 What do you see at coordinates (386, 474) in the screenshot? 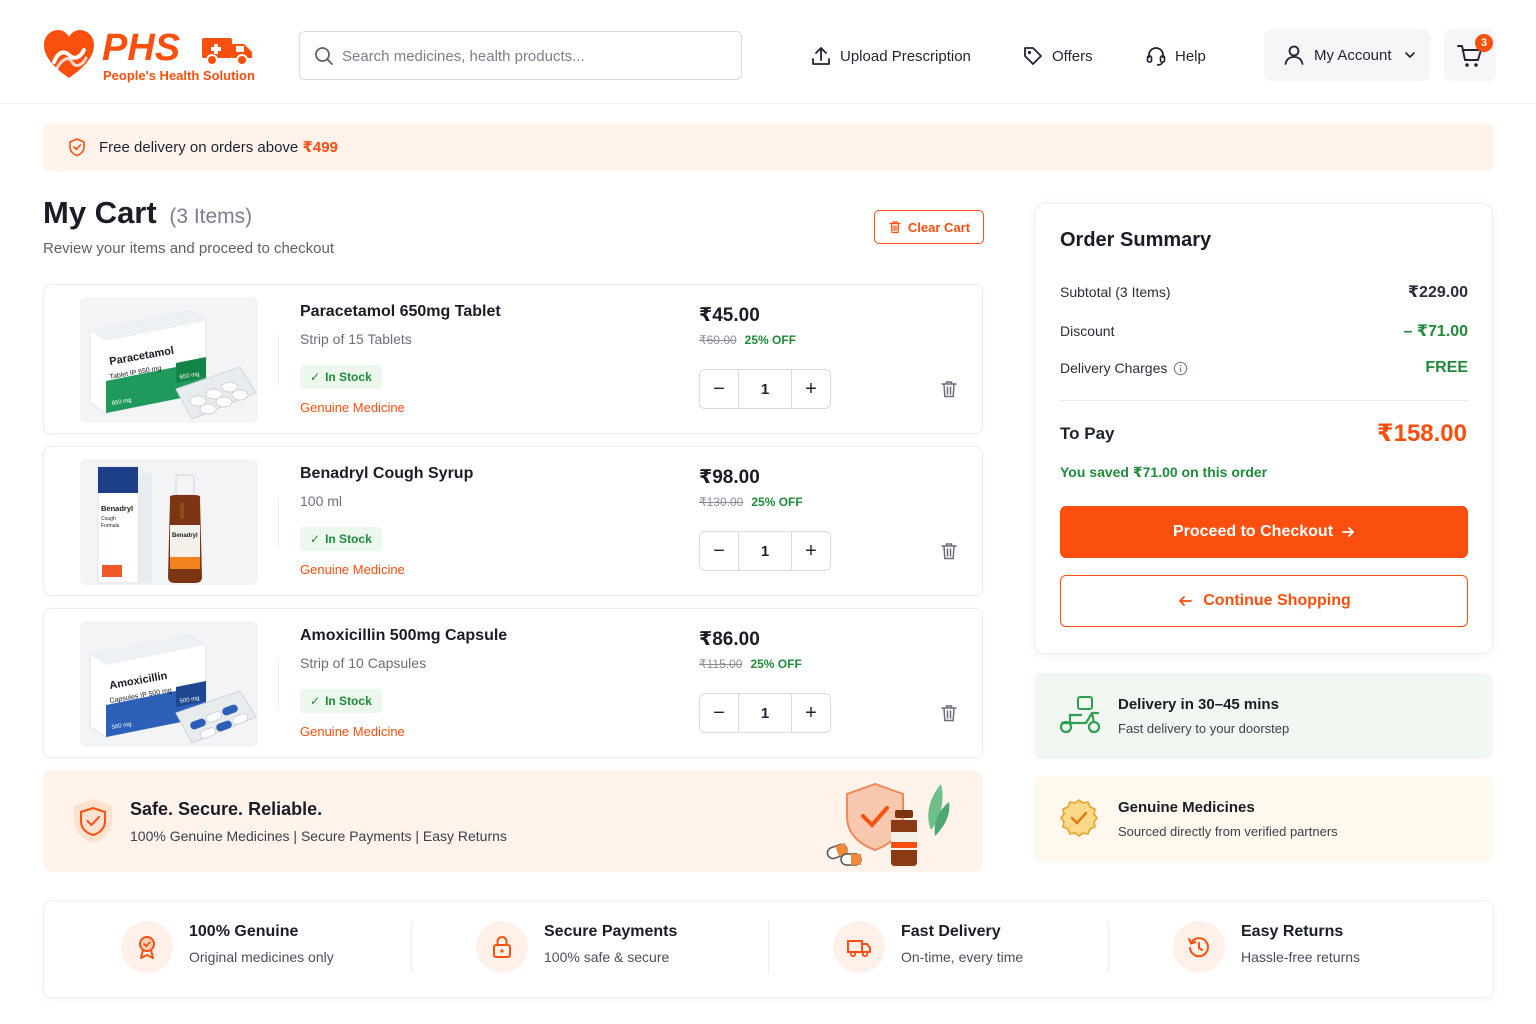
I see `item-name: Benadryl Cough Syrup` at bounding box center [386, 474].